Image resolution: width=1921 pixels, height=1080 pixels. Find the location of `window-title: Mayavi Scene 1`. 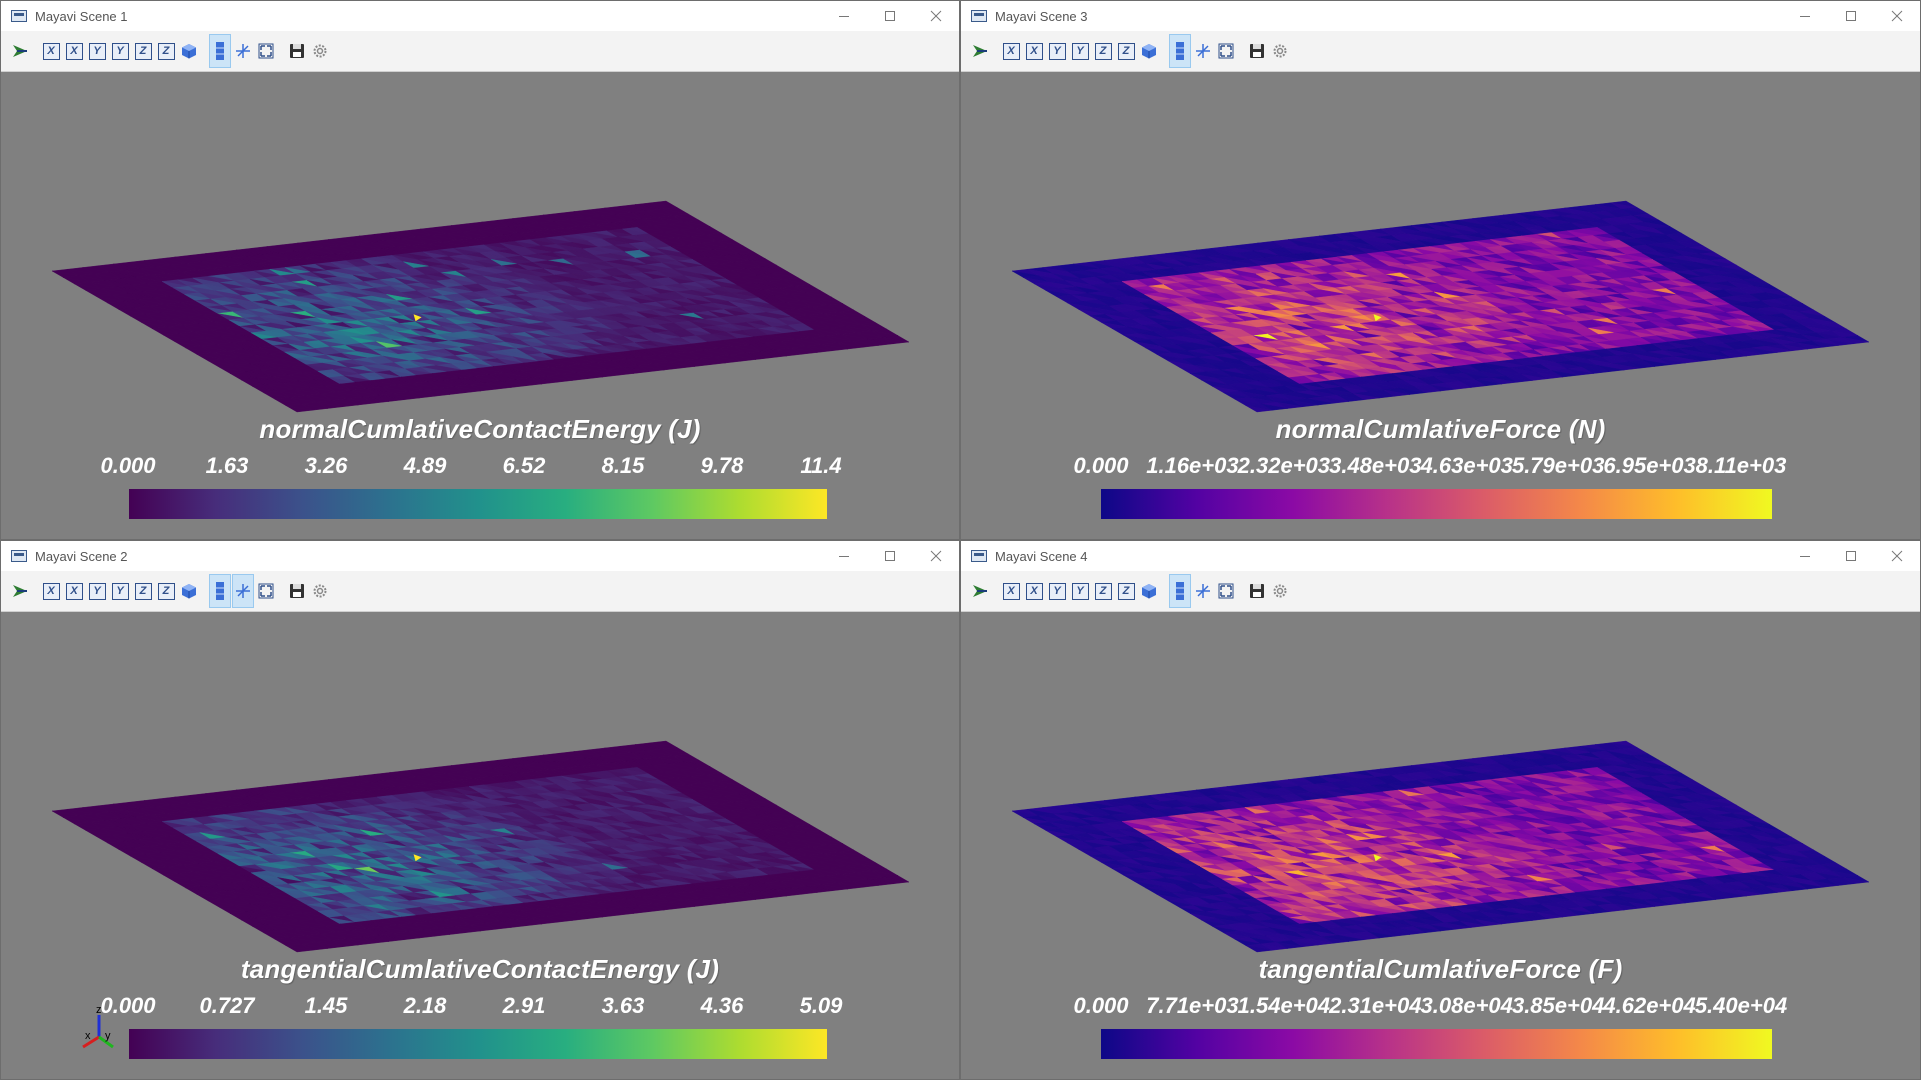

window-title: Mayavi Scene 1 is located at coordinates (81, 16).